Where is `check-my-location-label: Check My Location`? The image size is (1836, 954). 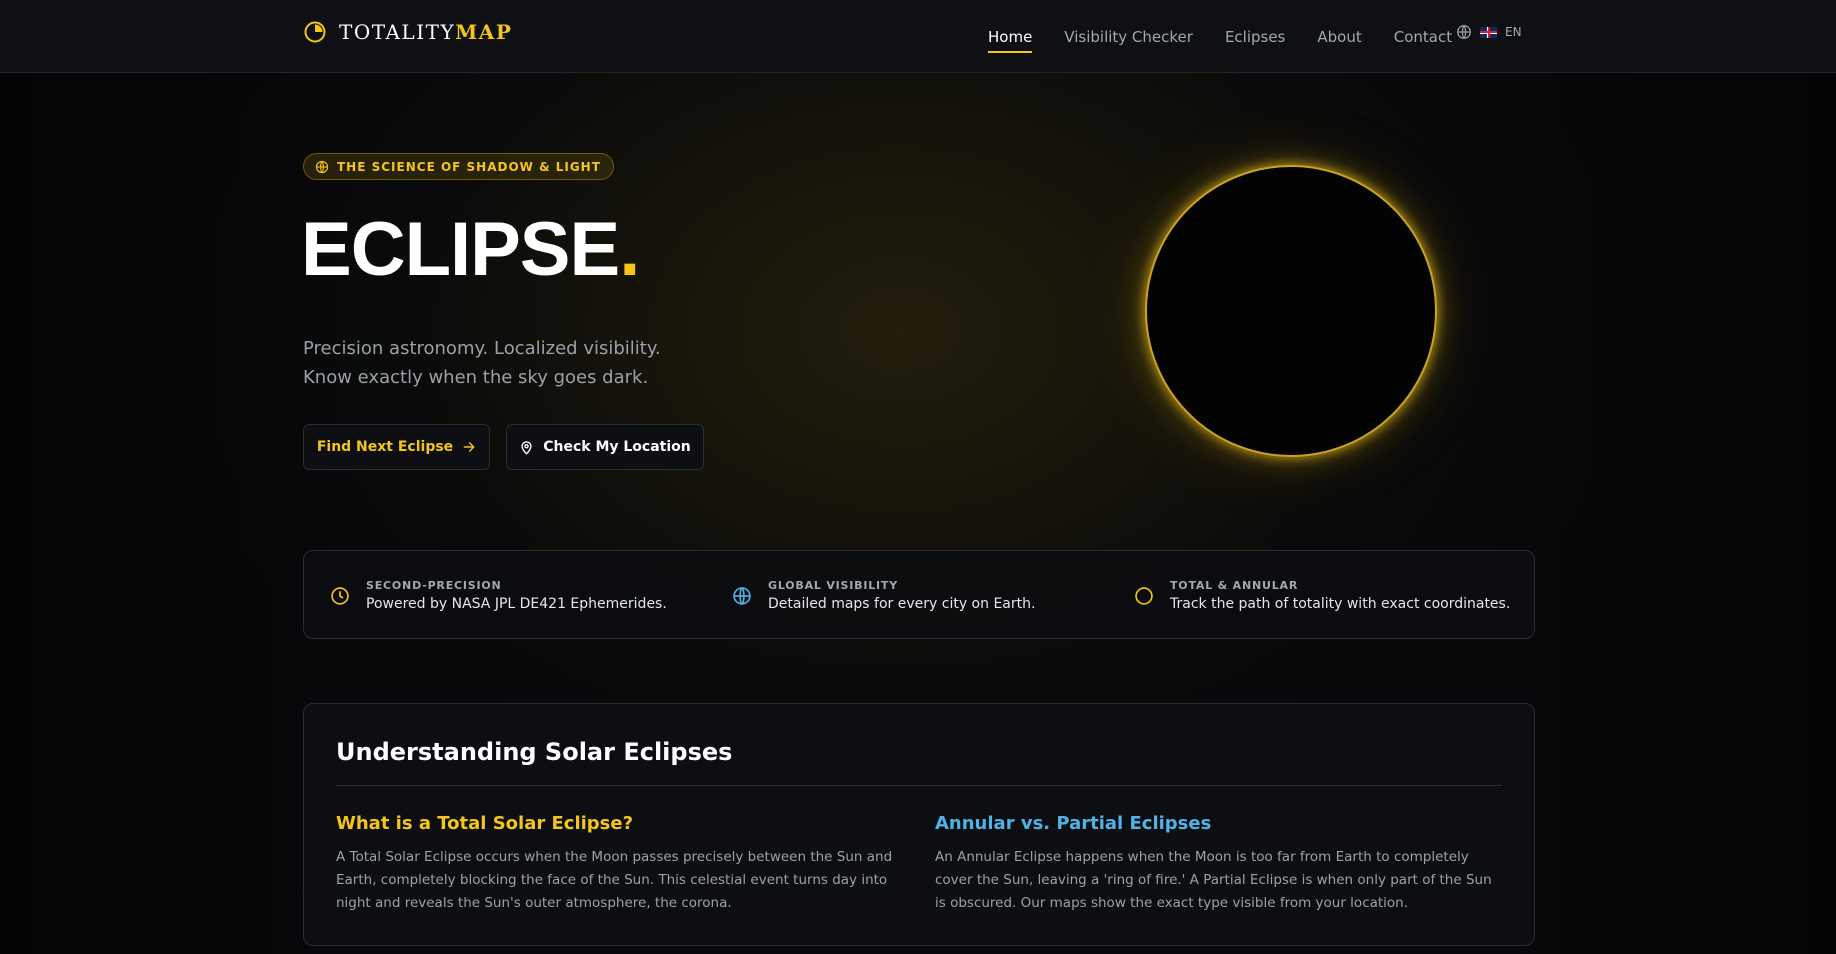 check-my-location-label: Check My Location is located at coordinates (617, 447).